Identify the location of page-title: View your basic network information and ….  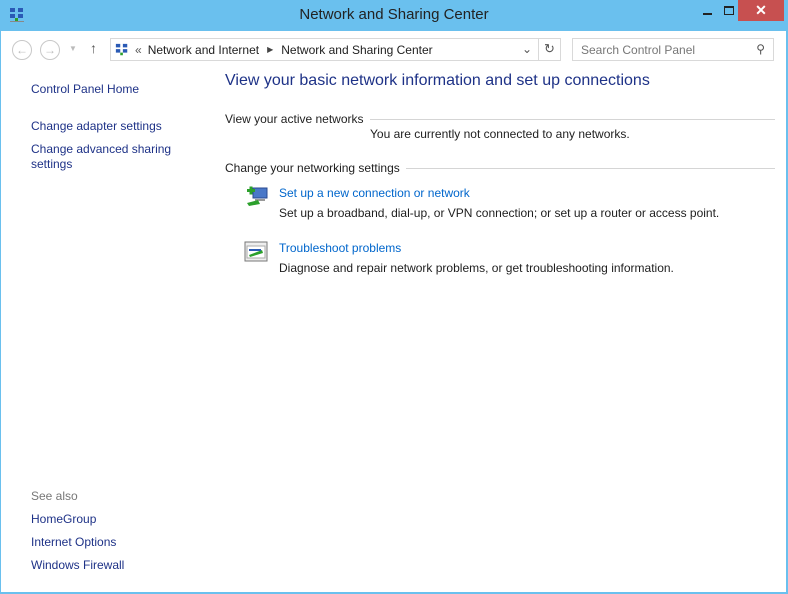
(437, 80).